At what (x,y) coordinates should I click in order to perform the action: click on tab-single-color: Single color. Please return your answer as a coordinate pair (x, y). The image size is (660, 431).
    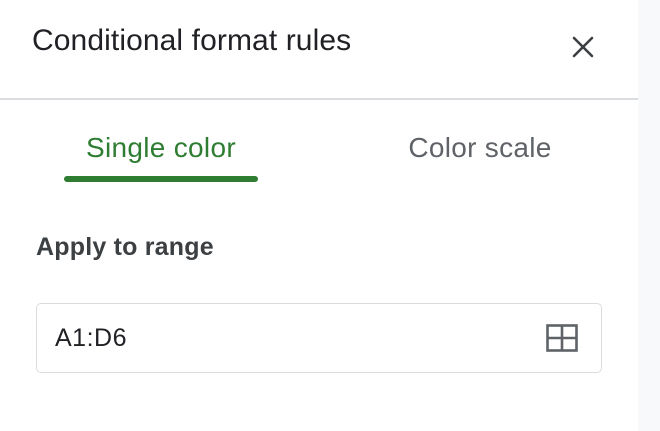
    Looking at the image, I should click on (161, 143).